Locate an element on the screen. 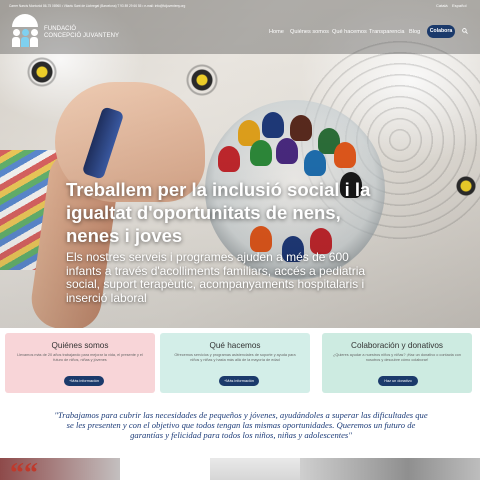 This screenshot has width=480, height=480. search-icon is located at coordinates (465, 31).